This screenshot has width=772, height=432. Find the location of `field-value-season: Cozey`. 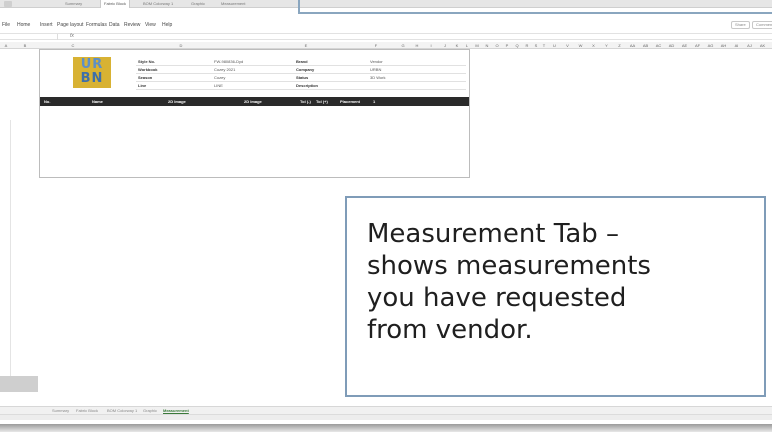

field-value-season: Cozey is located at coordinates (220, 77).